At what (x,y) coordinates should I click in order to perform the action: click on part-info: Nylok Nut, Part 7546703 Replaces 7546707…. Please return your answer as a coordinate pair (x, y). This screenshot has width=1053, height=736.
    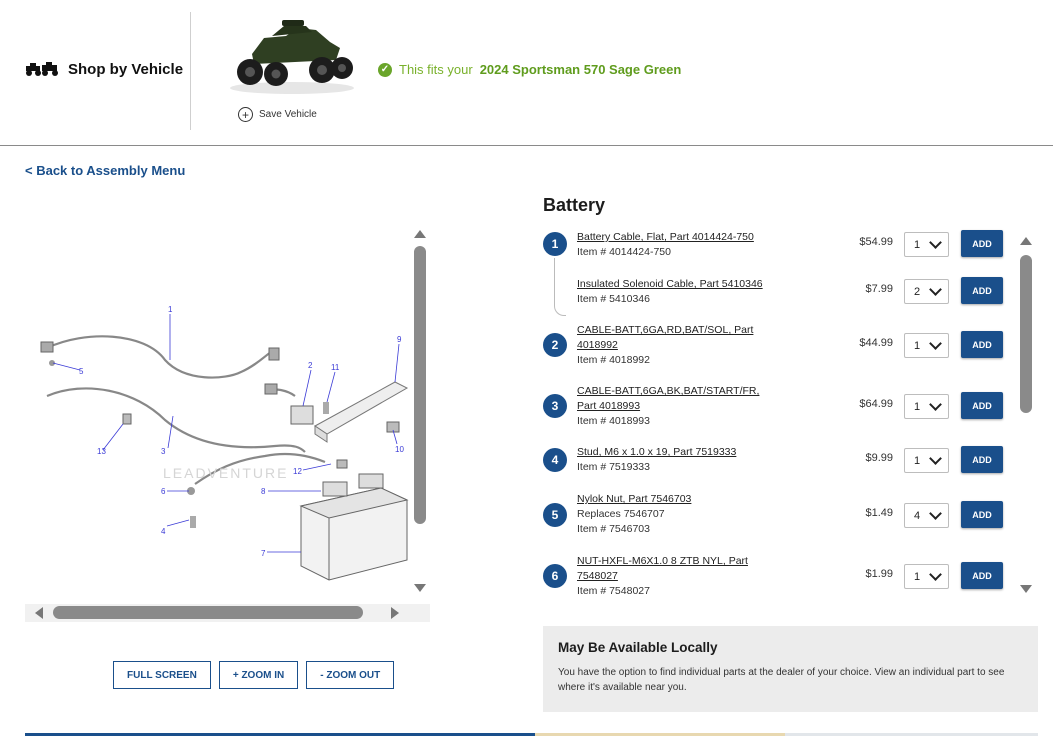
    Looking at the image, I should click on (677, 514).